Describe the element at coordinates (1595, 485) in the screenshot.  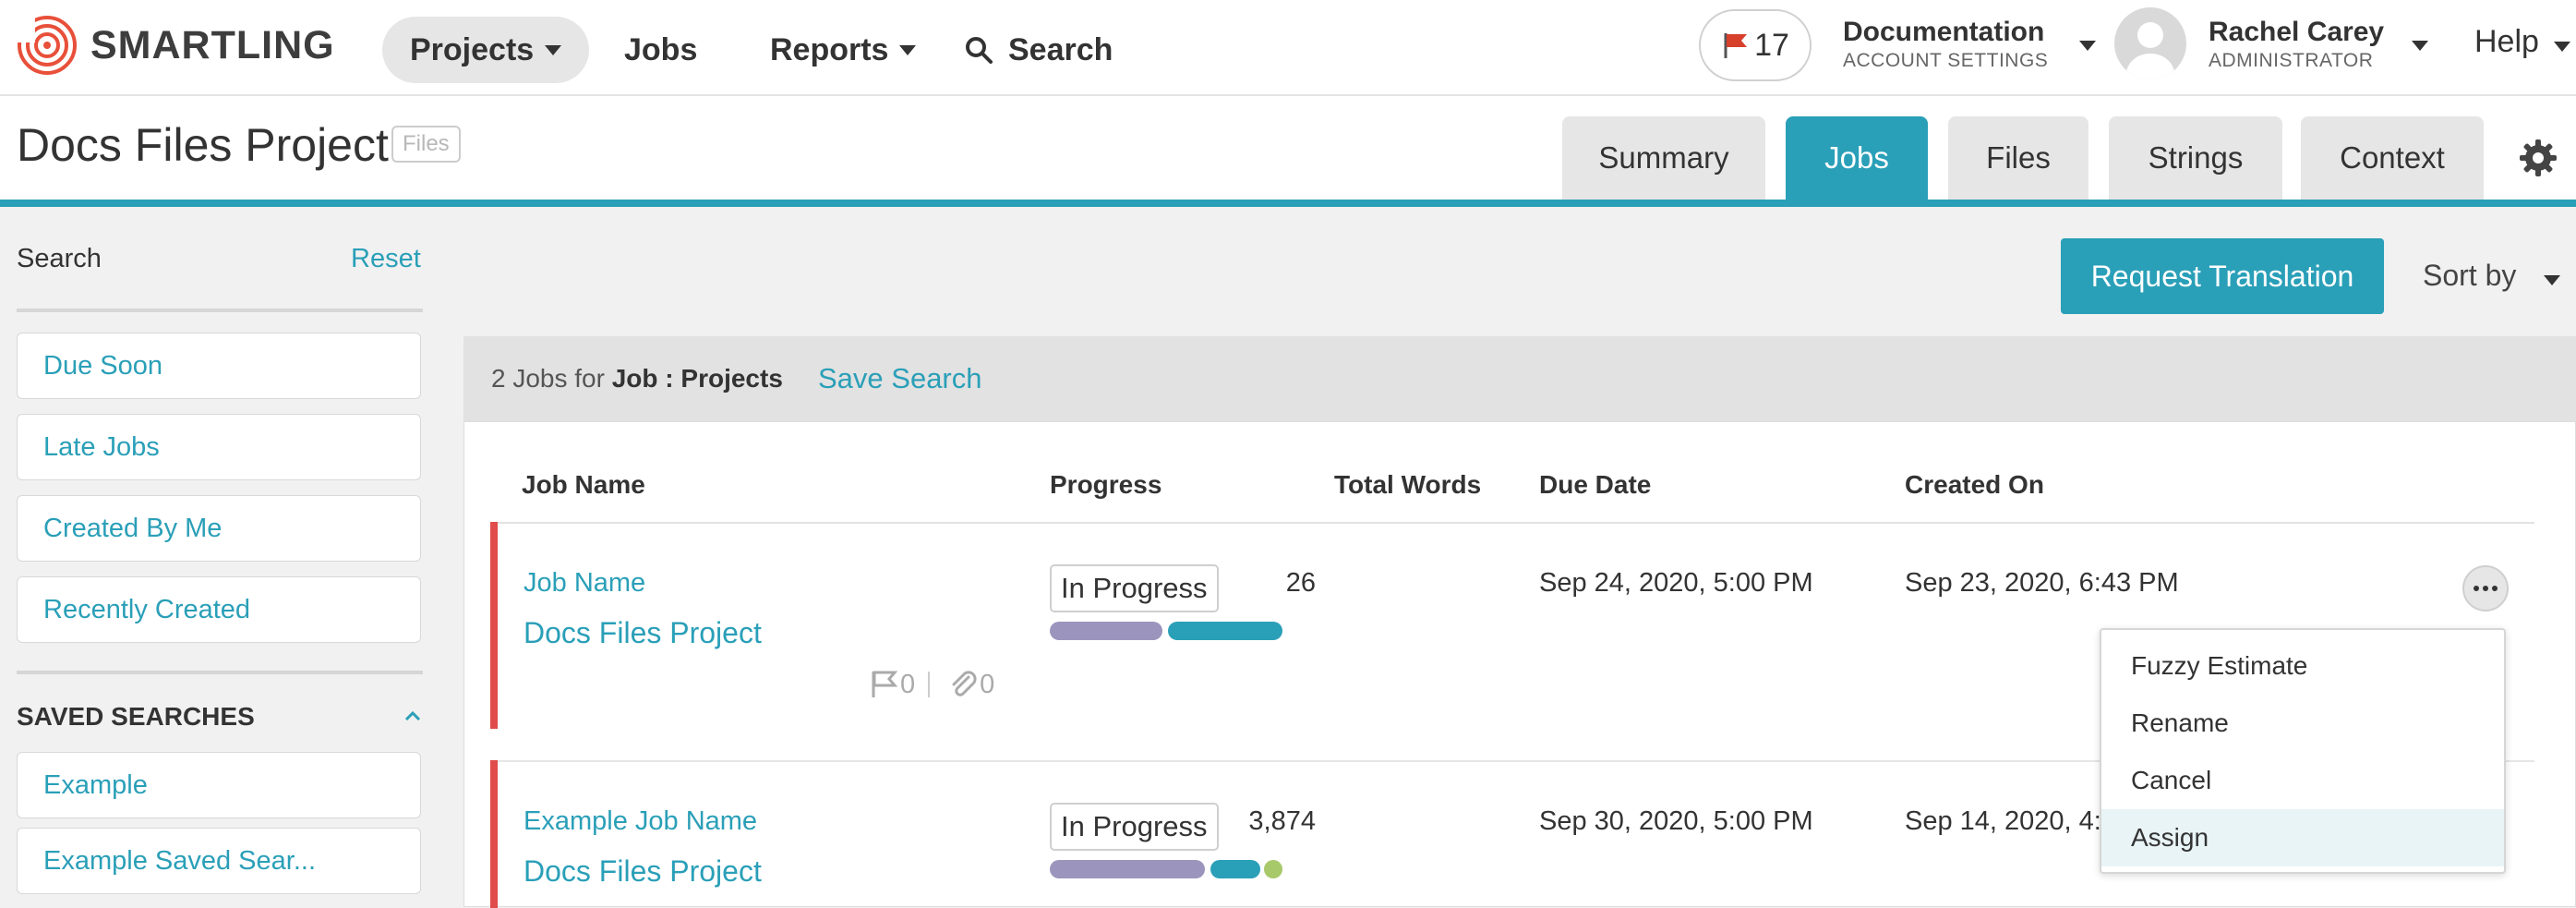
I see `column-header-due-date: Due Date` at that location.